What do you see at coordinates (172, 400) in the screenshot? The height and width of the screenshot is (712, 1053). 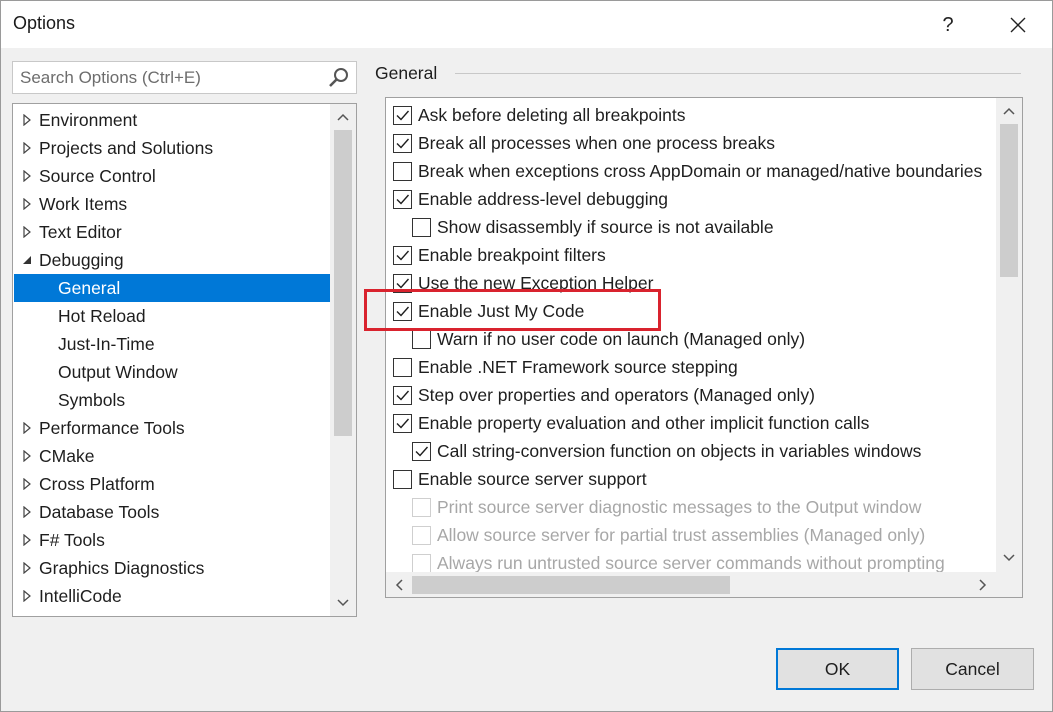 I see `tree-item: Symbols` at bounding box center [172, 400].